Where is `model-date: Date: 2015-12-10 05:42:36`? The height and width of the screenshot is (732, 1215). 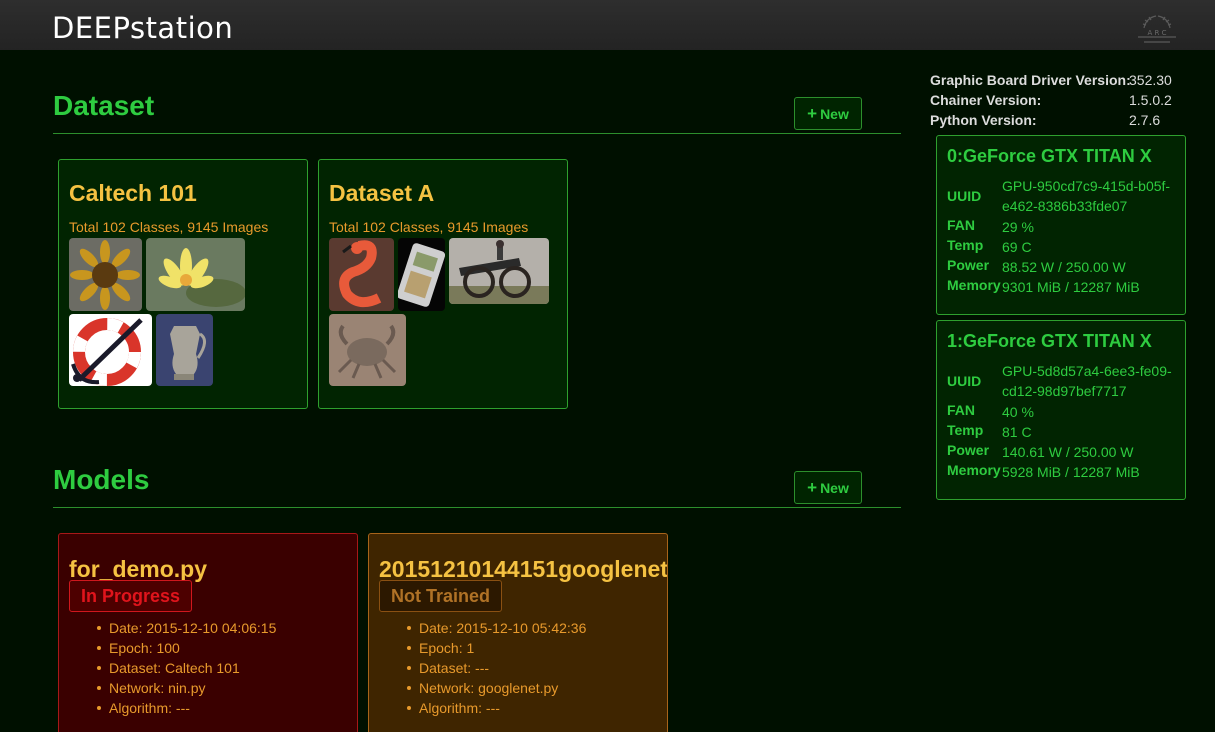
model-date: Date: 2015-12-10 05:42:36 is located at coordinates (496, 628).